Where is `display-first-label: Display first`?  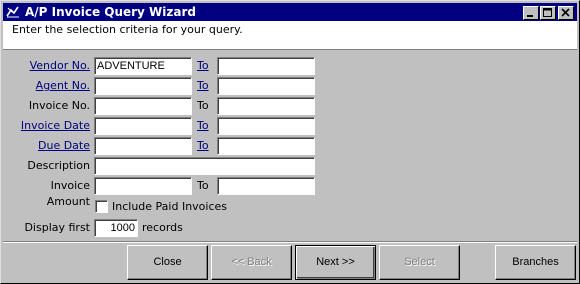 display-first-label: Display first is located at coordinates (57, 227).